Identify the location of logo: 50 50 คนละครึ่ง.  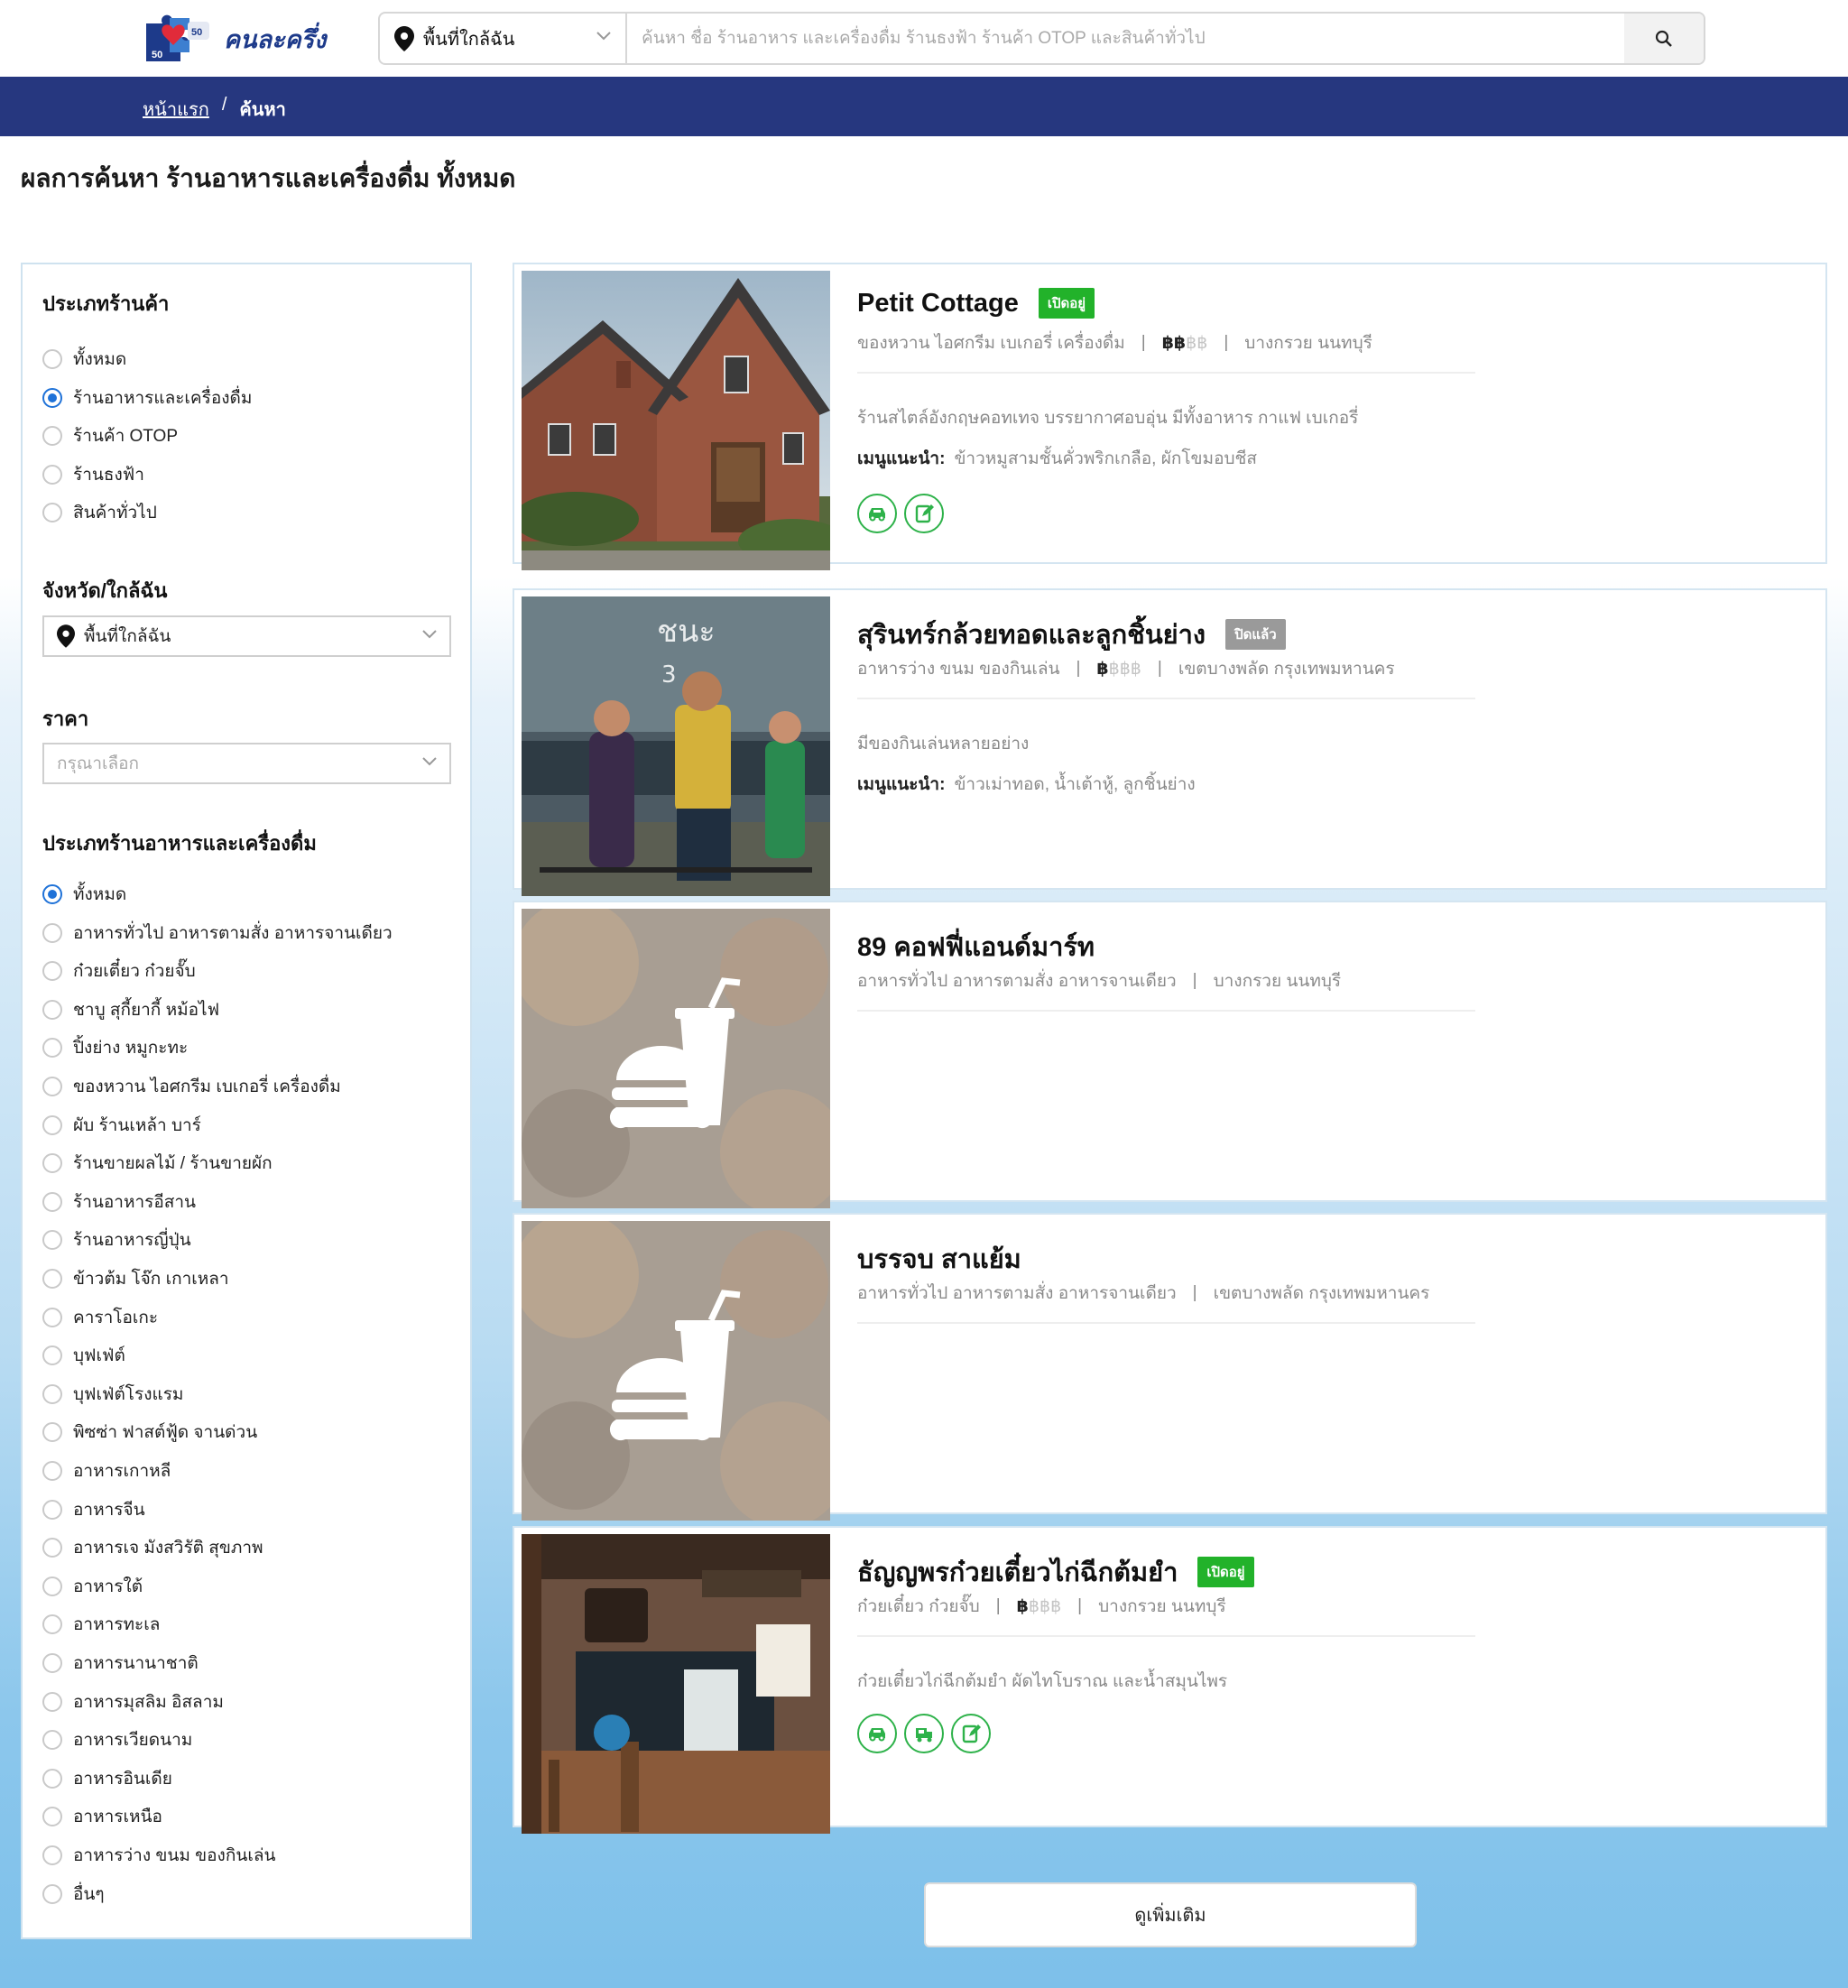
(242, 39).